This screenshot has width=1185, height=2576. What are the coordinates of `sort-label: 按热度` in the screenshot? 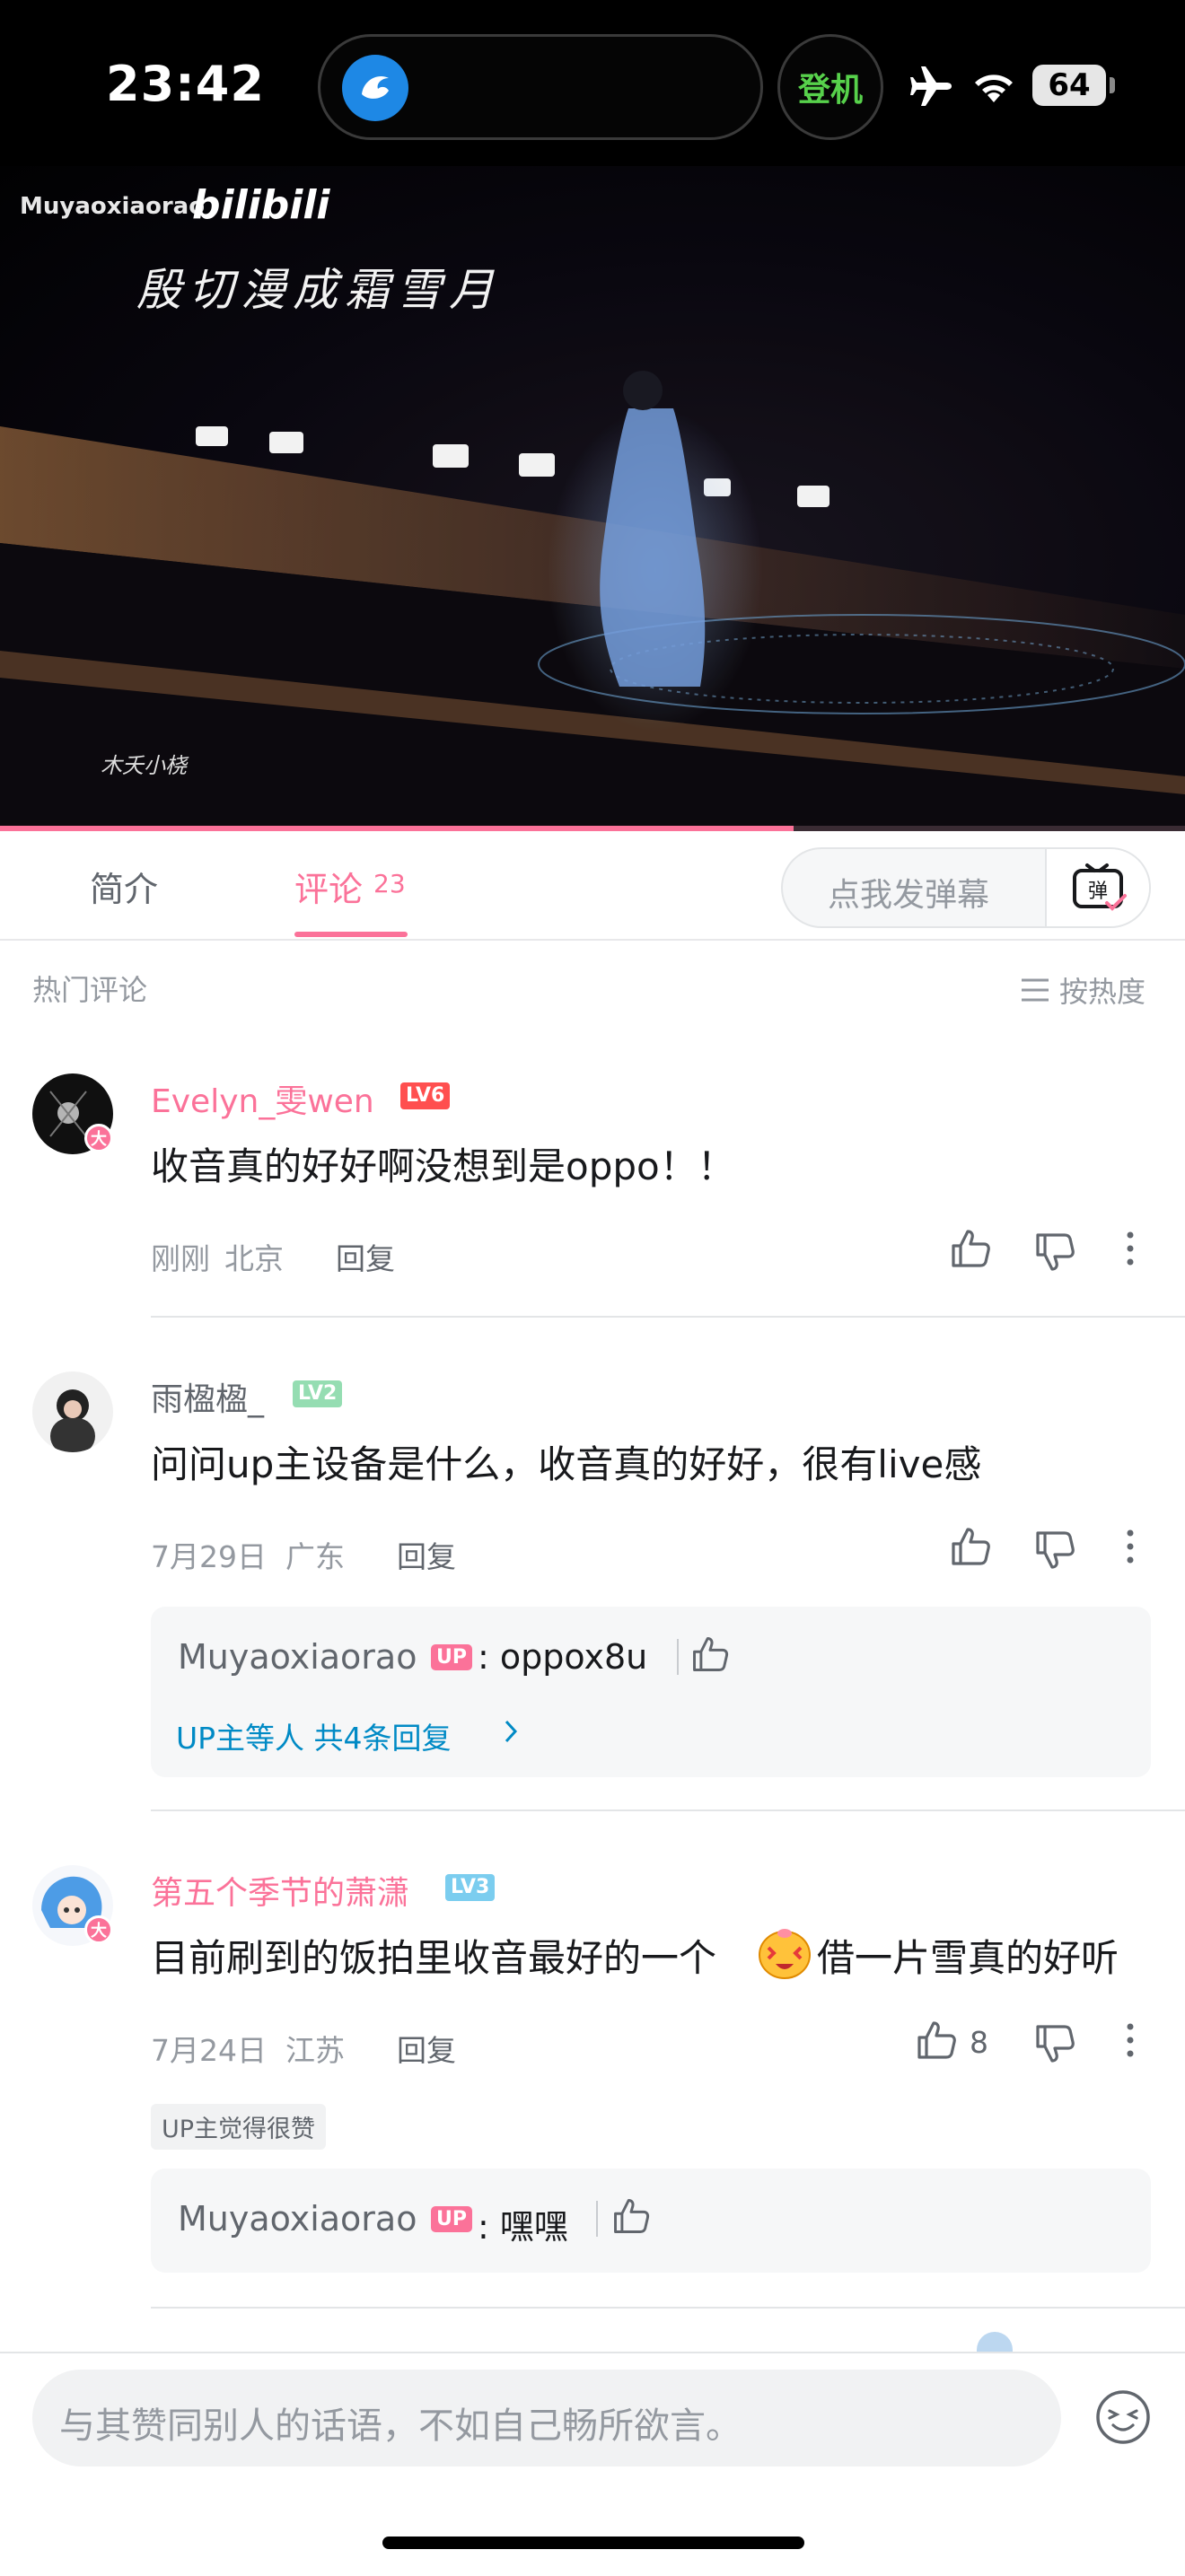 It's located at (1102, 992).